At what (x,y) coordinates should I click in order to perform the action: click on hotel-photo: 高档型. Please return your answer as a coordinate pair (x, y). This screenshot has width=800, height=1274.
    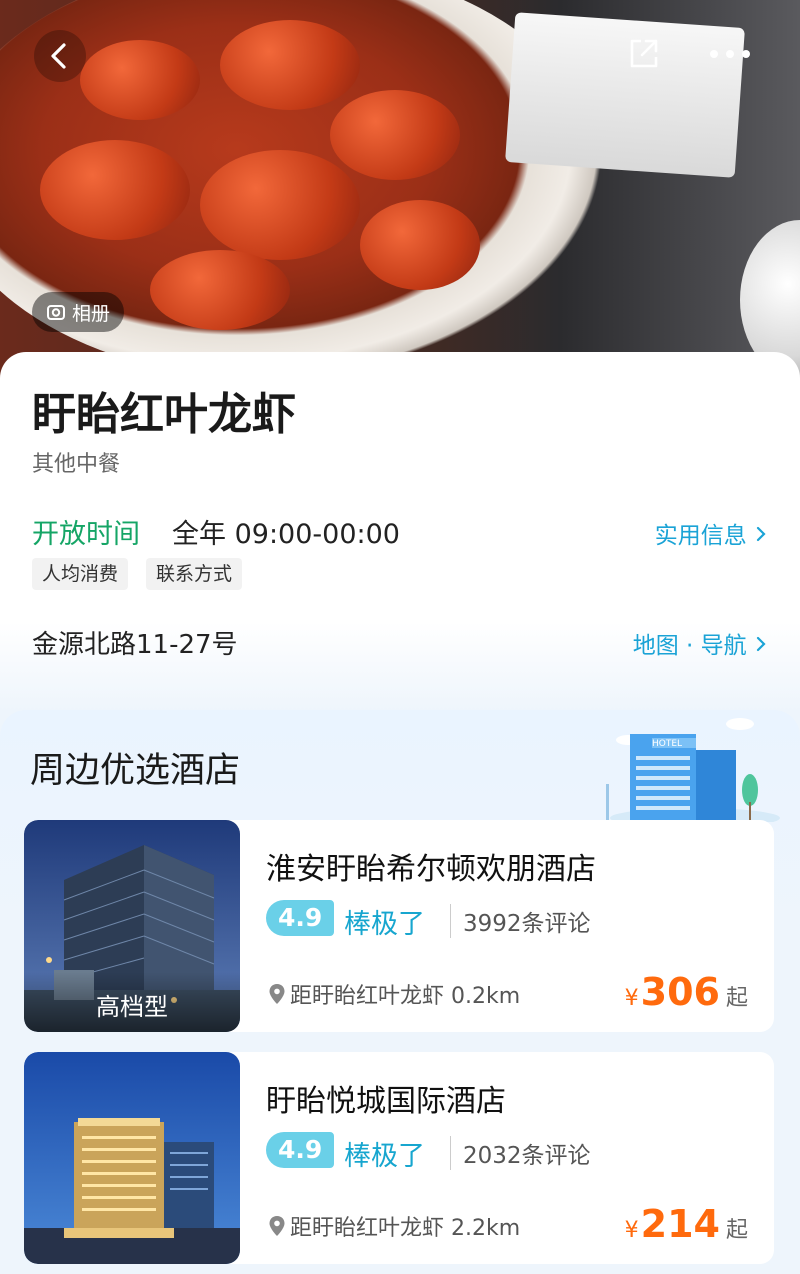
    Looking at the image, I should click on (132, 926).